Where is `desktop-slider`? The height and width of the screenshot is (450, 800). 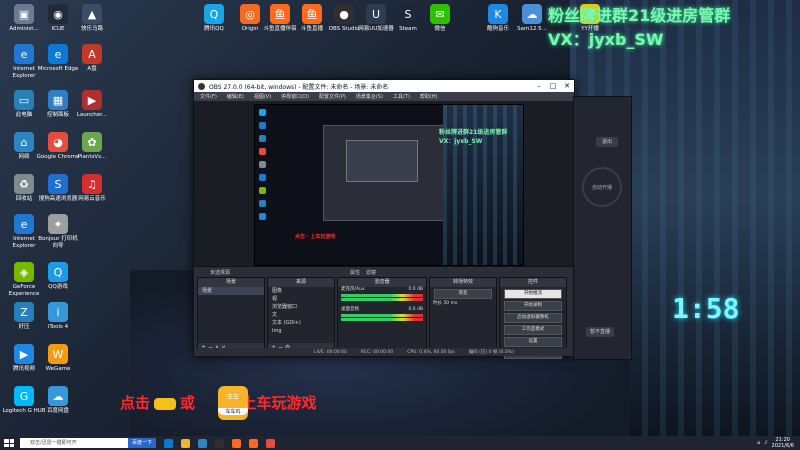 desktop-slider is located at coordinates (382, 319).